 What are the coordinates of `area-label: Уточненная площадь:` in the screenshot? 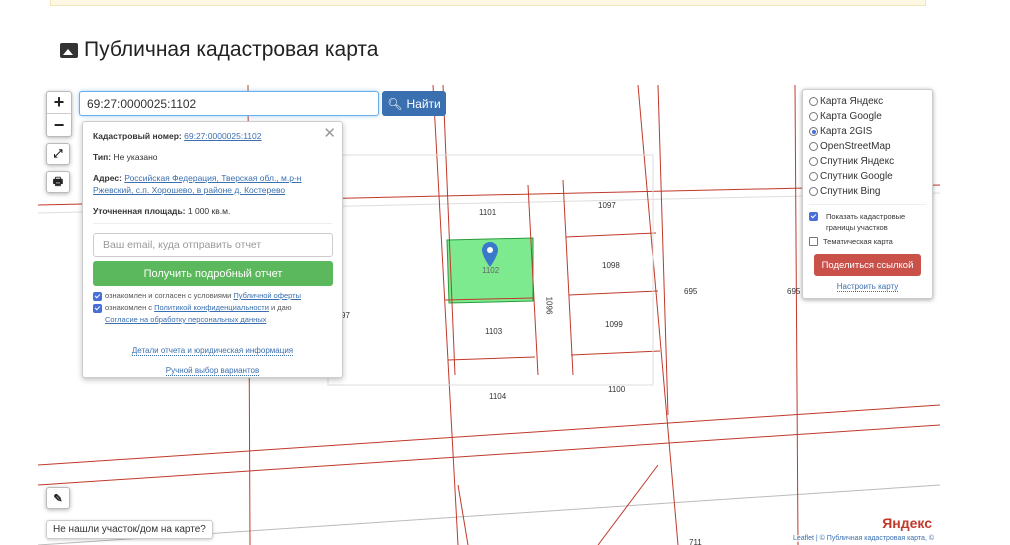 It's located at (139, 211).